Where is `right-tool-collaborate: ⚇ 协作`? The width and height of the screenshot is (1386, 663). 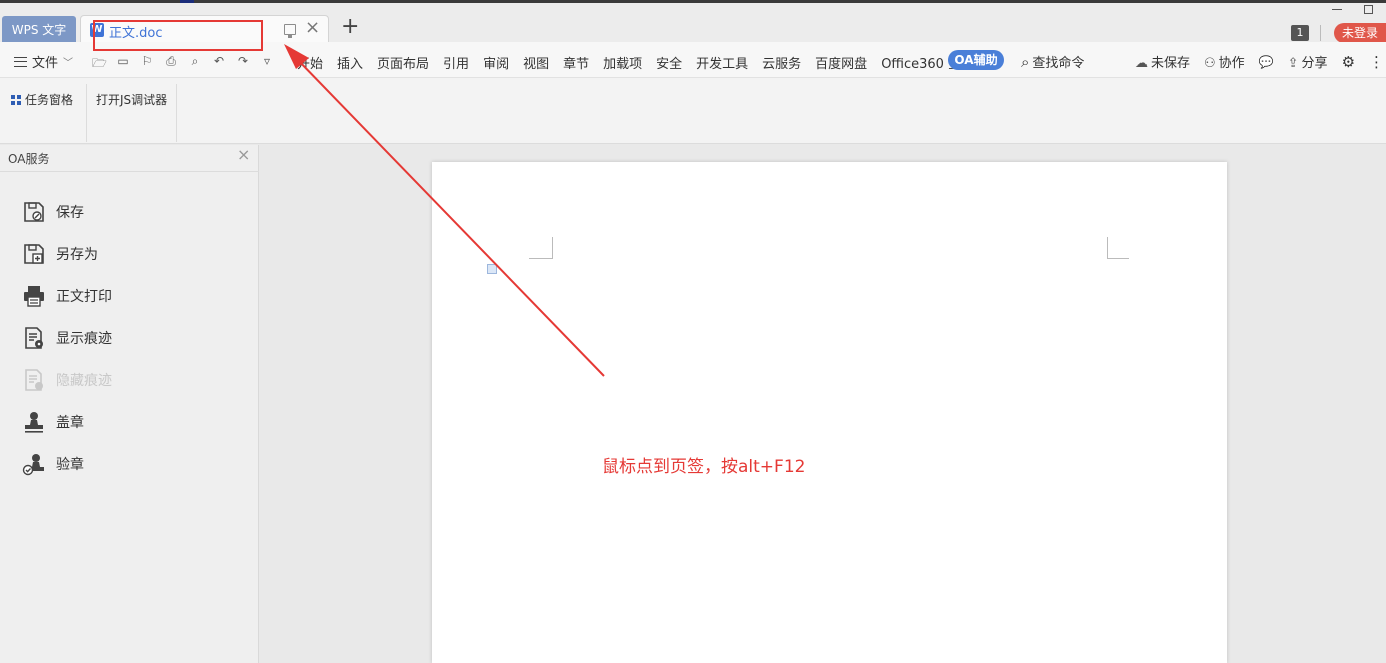 right-tool-collaborate: ⚇ 协作 is located at coordinates (1224, 61).